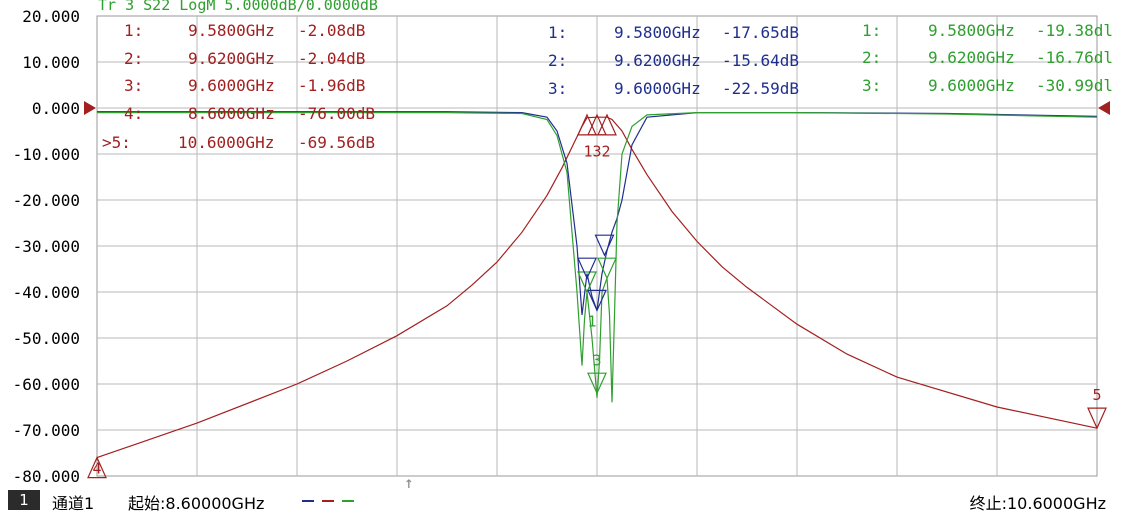 This screenshot has width=1130, height=514. Describe the element at coordinates (760, 60) in the screenshot. I see `marker-value: -15.64dB` at that location.